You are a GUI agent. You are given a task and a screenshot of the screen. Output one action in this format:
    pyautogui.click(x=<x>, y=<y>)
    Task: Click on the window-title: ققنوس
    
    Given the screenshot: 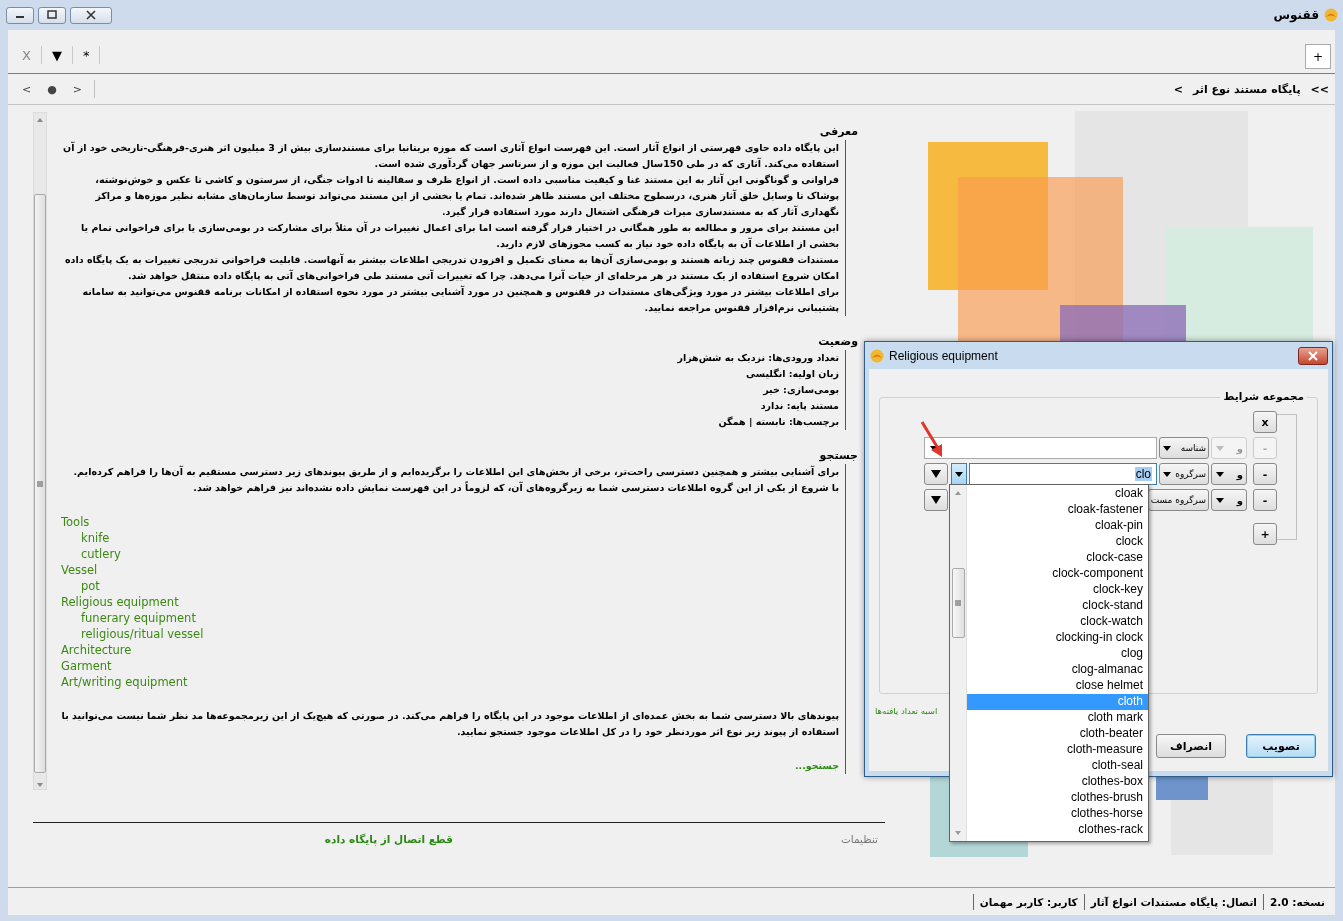 What is the action you would take?
    pyautogui.click(x=1296, y=15)
    